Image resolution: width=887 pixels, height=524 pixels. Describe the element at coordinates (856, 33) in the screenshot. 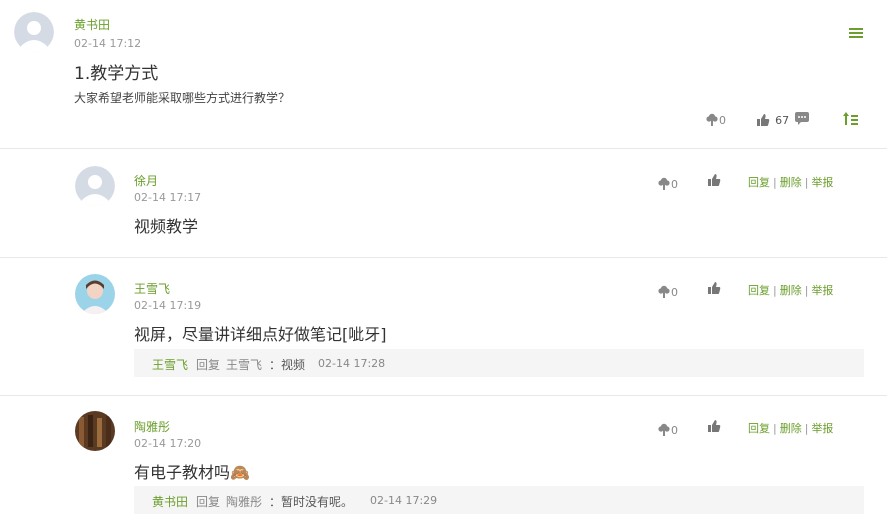

I see `menu-icon` at that location.